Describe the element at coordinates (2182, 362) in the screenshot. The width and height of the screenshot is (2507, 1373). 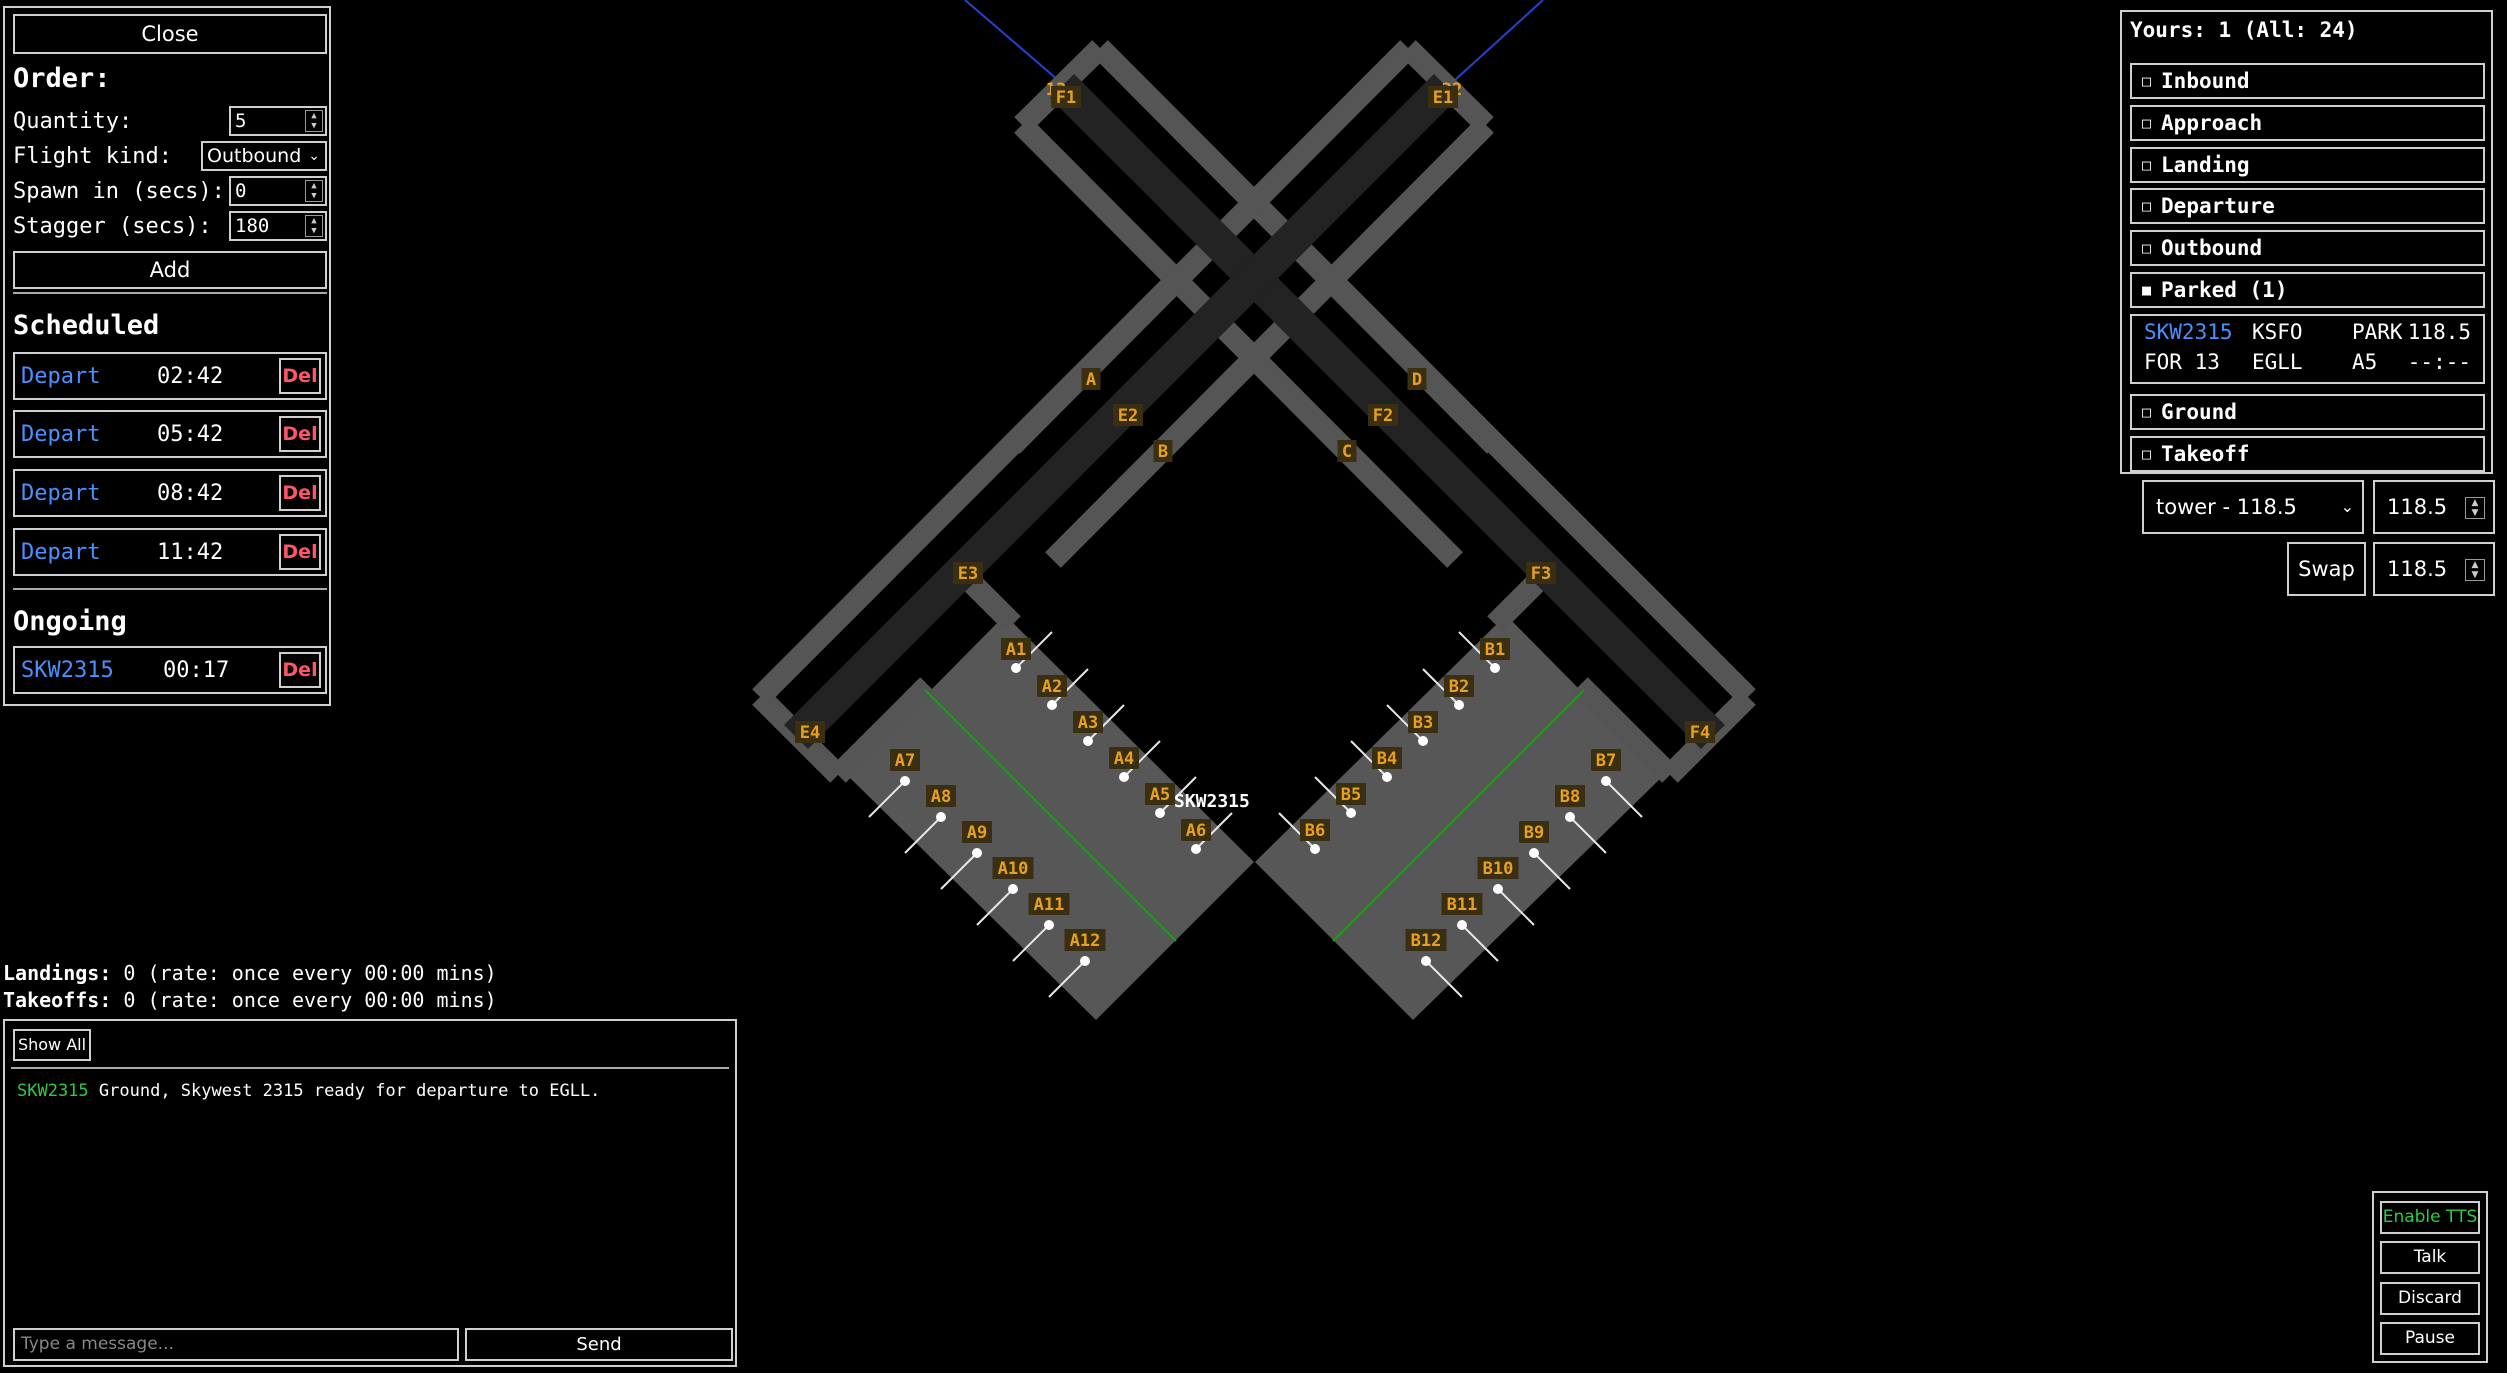
I see `strip-runway: FOR 13` at that location.